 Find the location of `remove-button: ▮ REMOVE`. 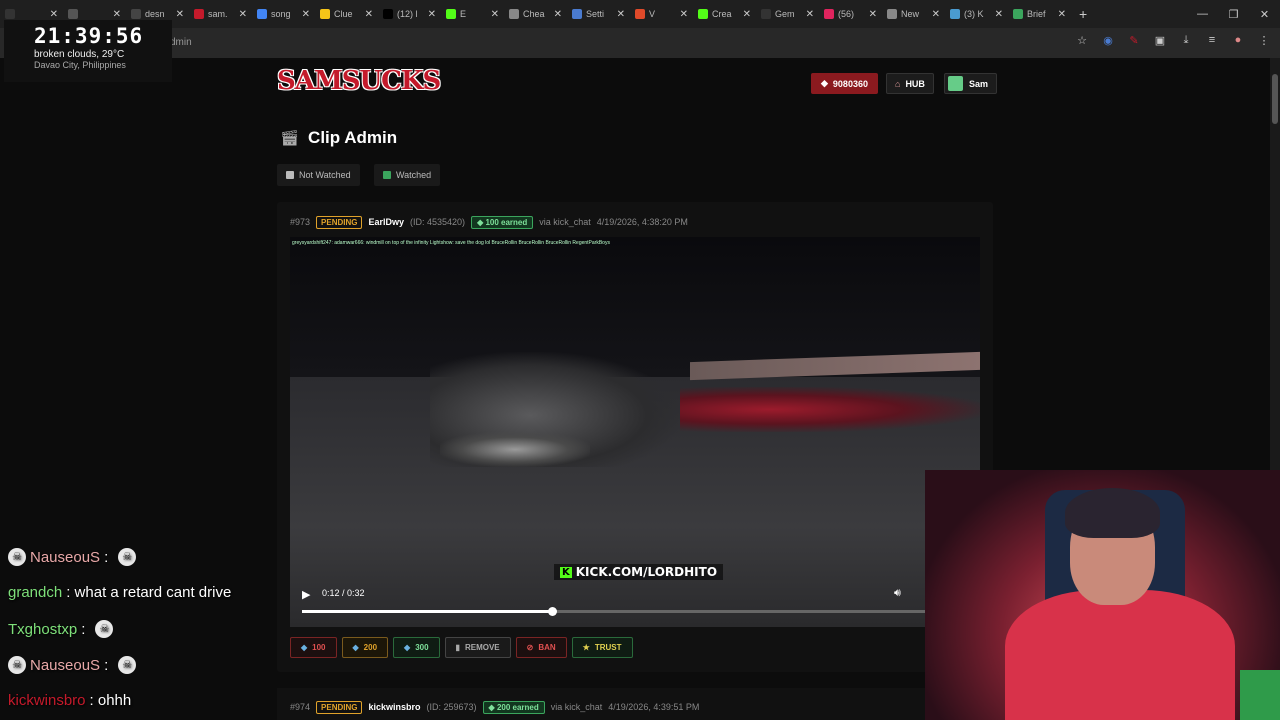

remove-button: ▮ REMOVE is located at coordinates (477, 647).